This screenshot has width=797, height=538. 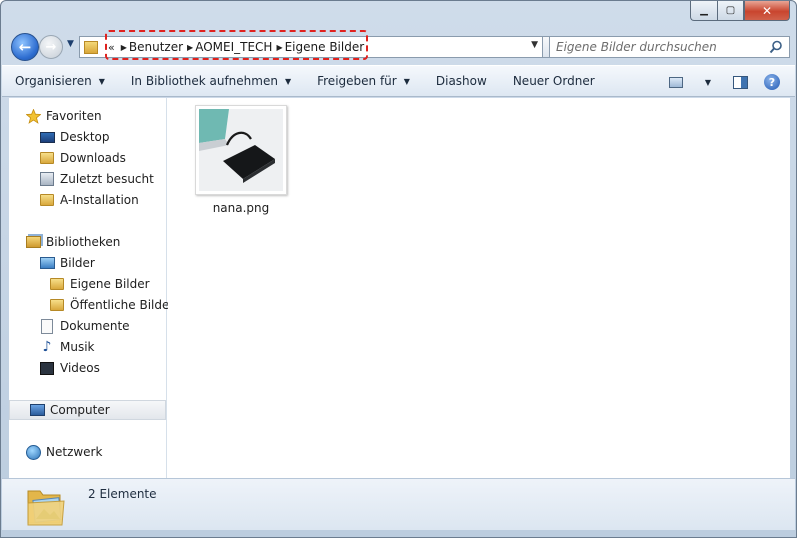 I want to click on sidebar-item-computer: Computer, so click(x=87, y=410).